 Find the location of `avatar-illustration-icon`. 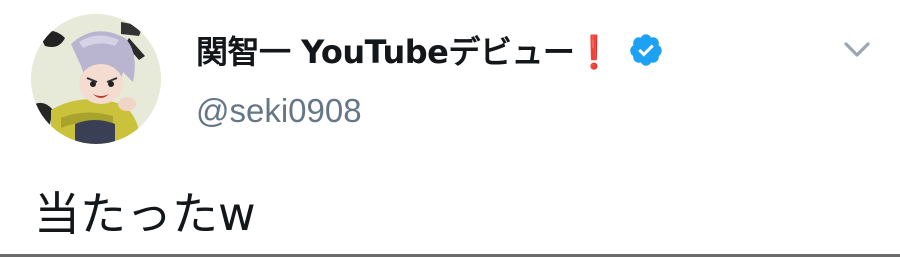

avatar-illustration-icon is located at coordinates (96, 79).